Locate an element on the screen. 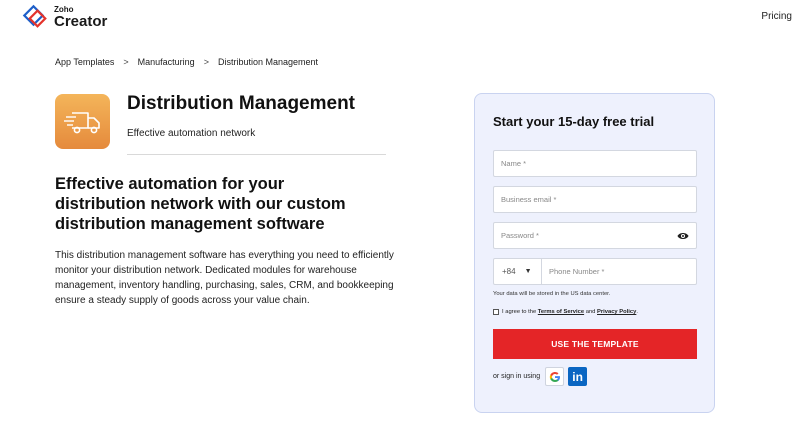 This screenshot has height=421, width=800. privacy-policy-link: Privacy Policy is located at coordinates (616, 312).